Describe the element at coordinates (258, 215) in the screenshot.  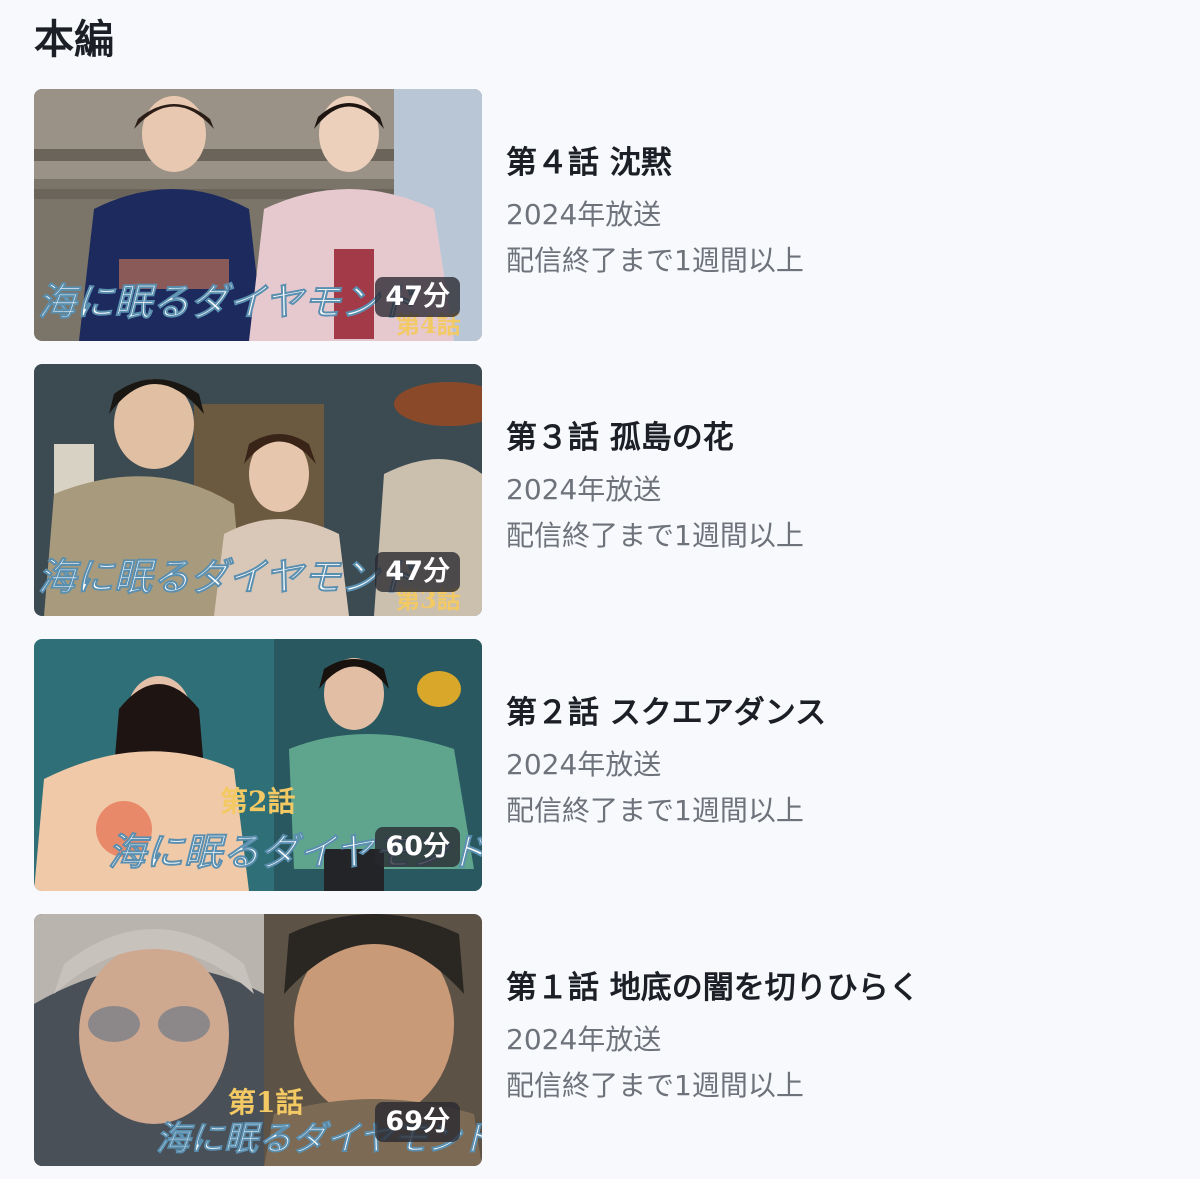
I see `episode-thumbnail: 海に眠るダイヤモンド 第4話 47分` at that location.